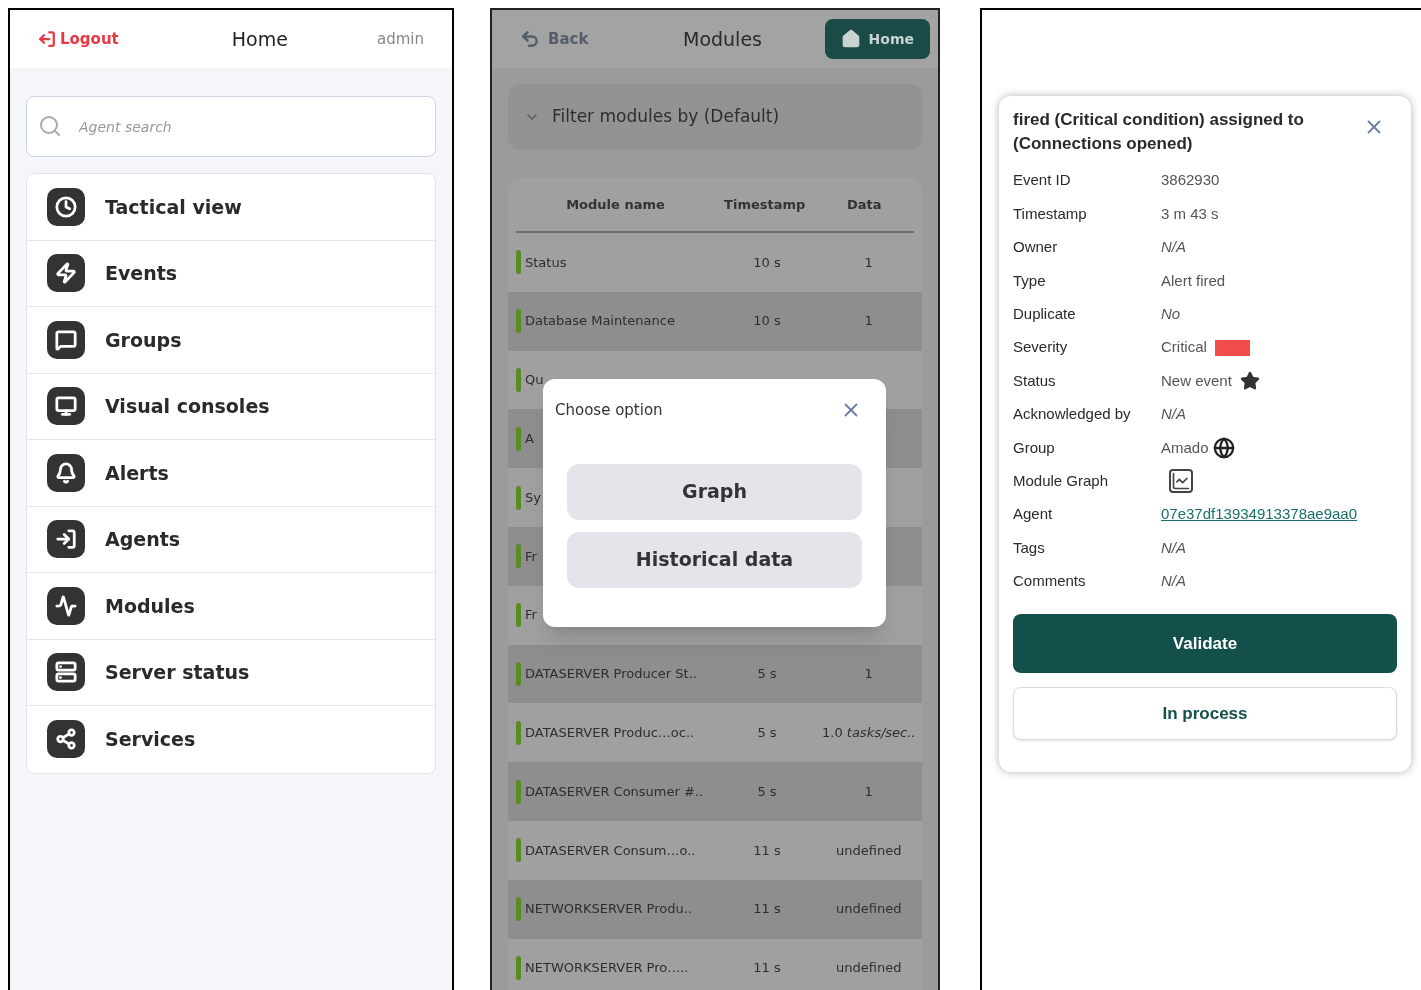  I want to click on table-cell: DATASERVER Produc…oc.., so click(610, 732).